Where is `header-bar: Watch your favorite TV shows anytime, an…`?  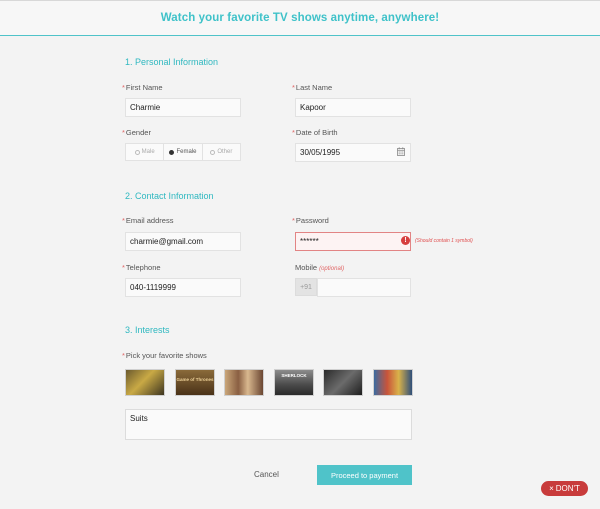 header-bar: Watch your favorite TV shows anytime, an… is located at coordinates (300, 18).